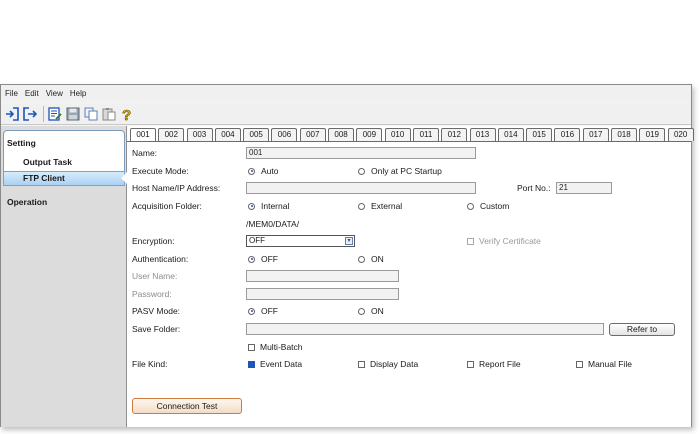 Image resolution: width=700 pixels, height=434 pixels. What do you see at coordinates (251, 364) in the screenshot?
I see `checkbox-checked` at bounding box center [251, 364].